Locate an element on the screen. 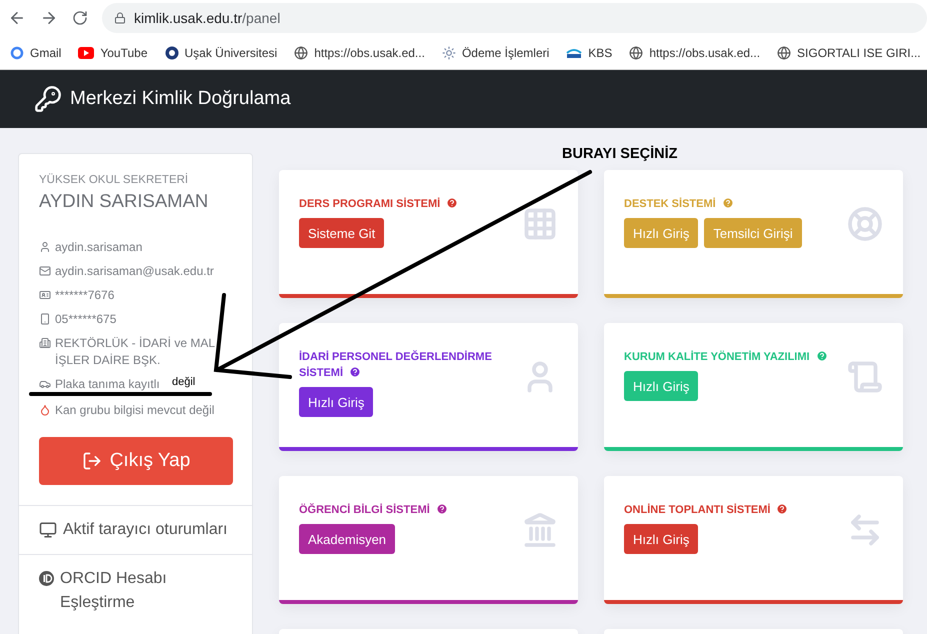 The image size is (927, 634). system-title: ONLİNE TOPLANTI SİSTEMİ is located at coordinates (735, 510).